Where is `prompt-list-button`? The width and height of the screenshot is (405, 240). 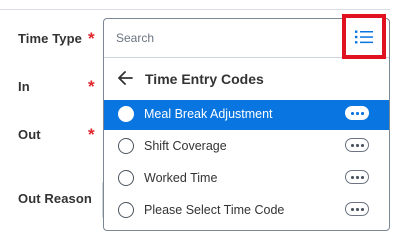 prompt-list-button is located at coordinates (364, 36).